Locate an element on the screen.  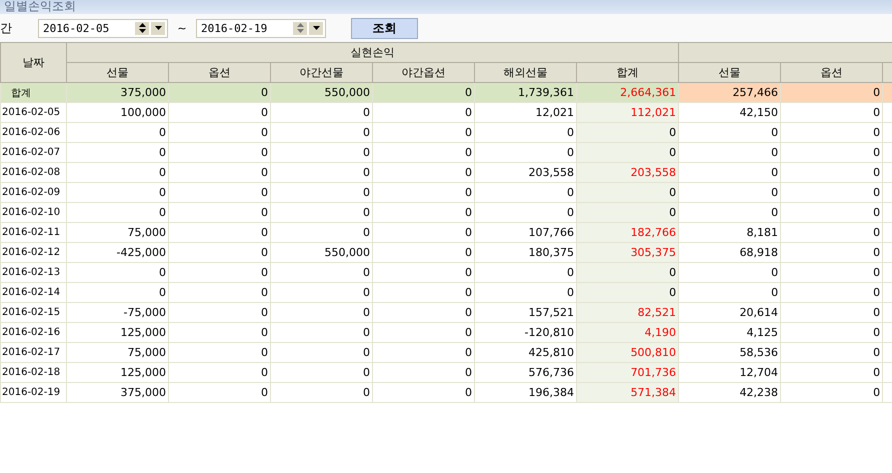
table-cell: 157,521 is located at coordinates (525, 312).